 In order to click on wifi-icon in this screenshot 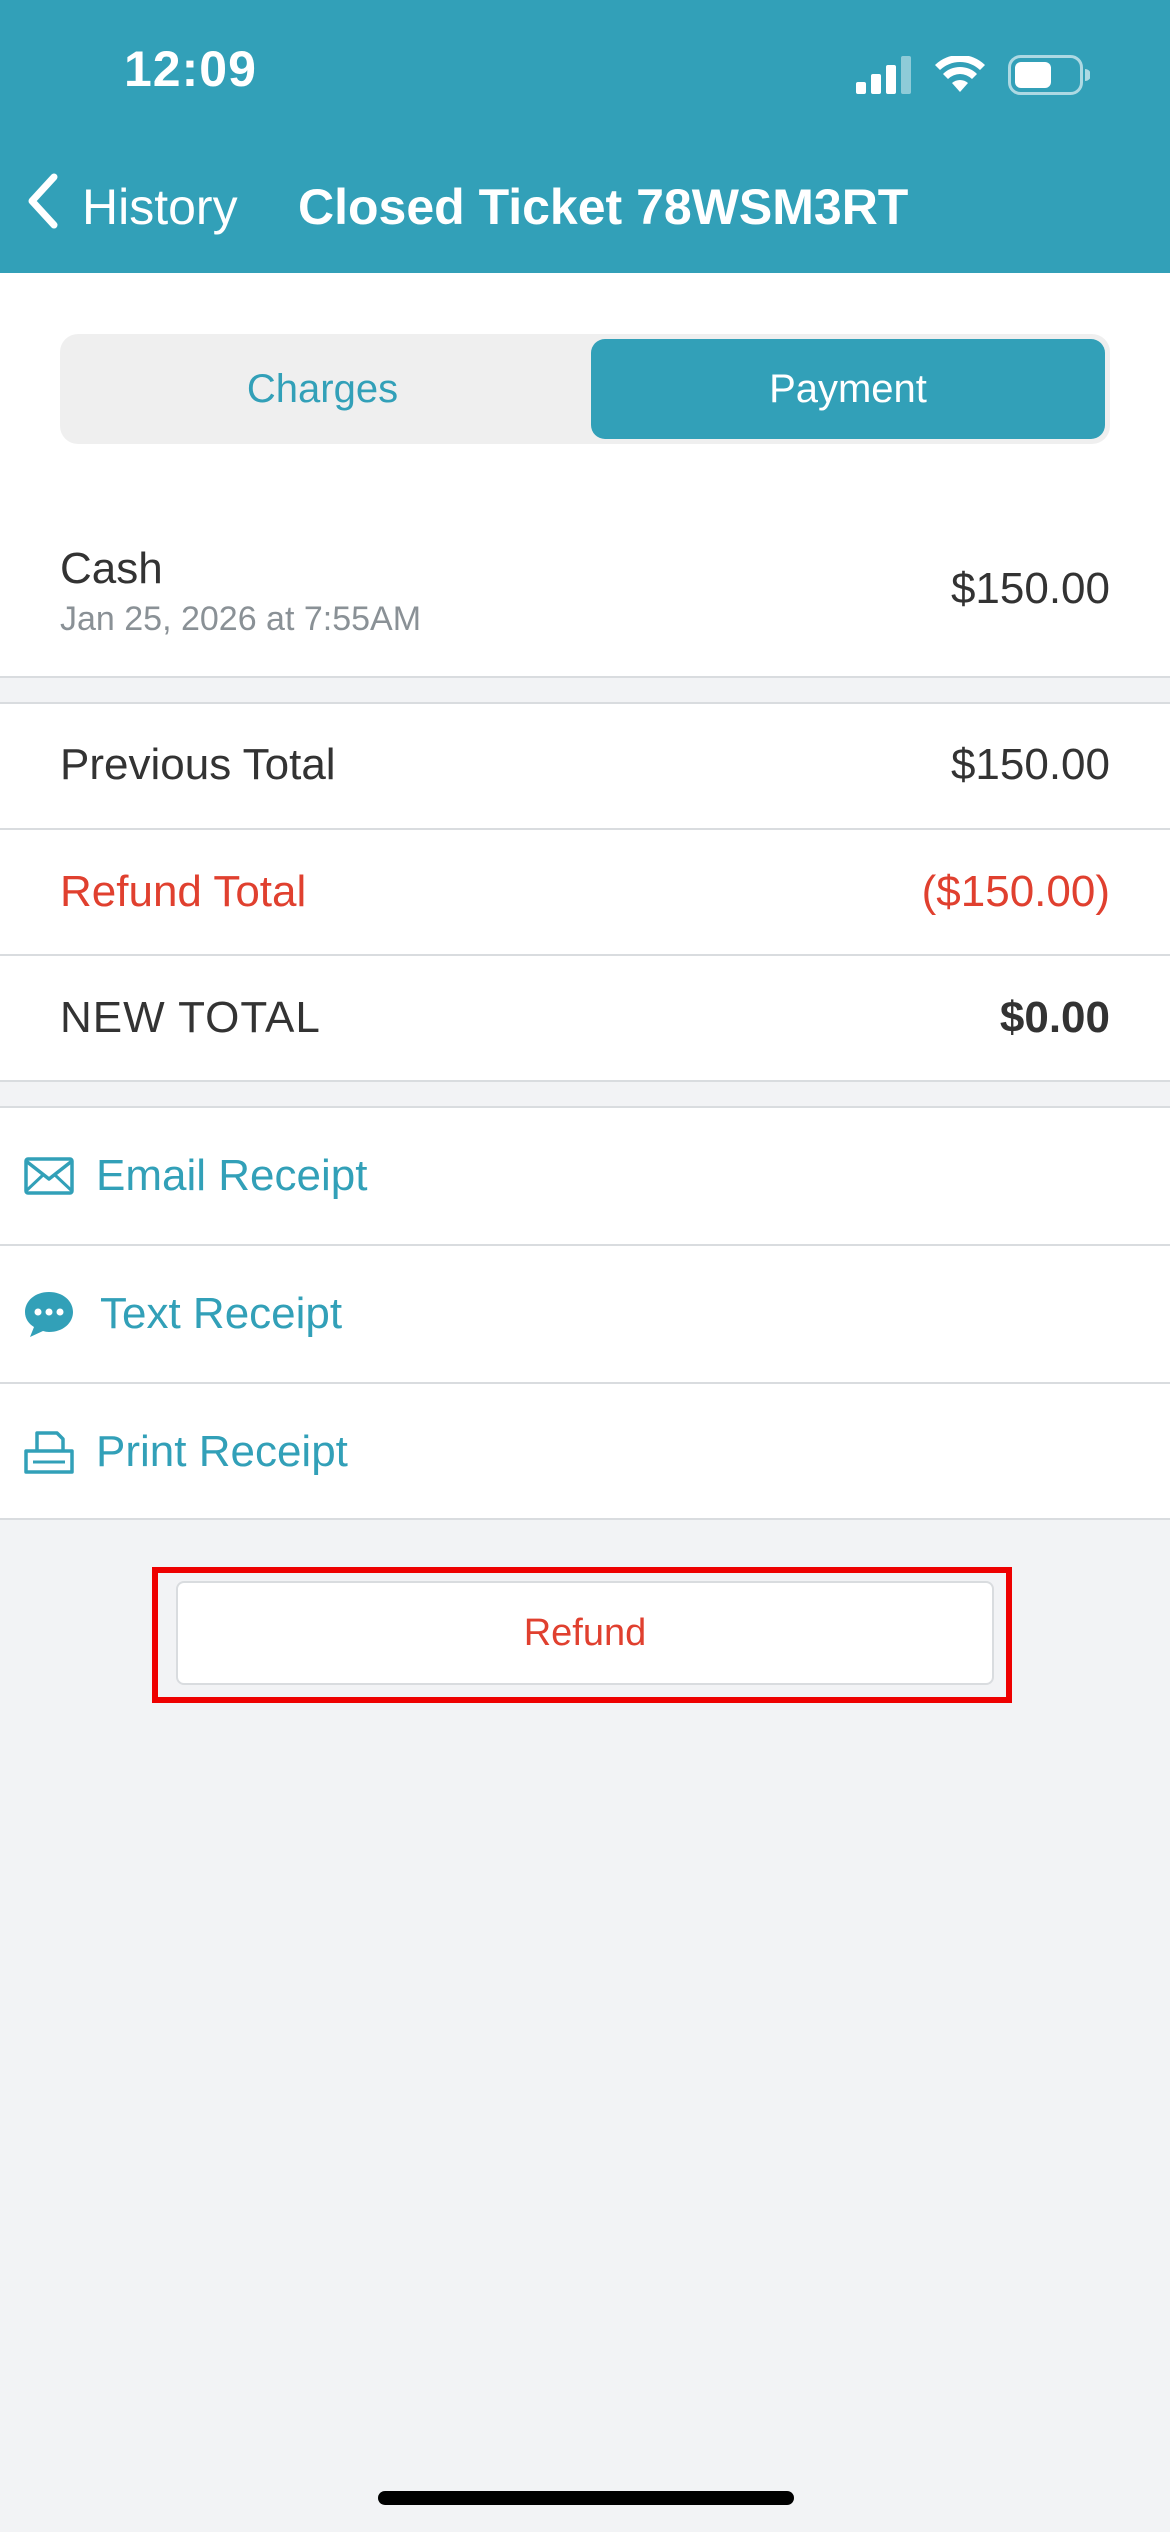, I will do `click(960, 76)`.